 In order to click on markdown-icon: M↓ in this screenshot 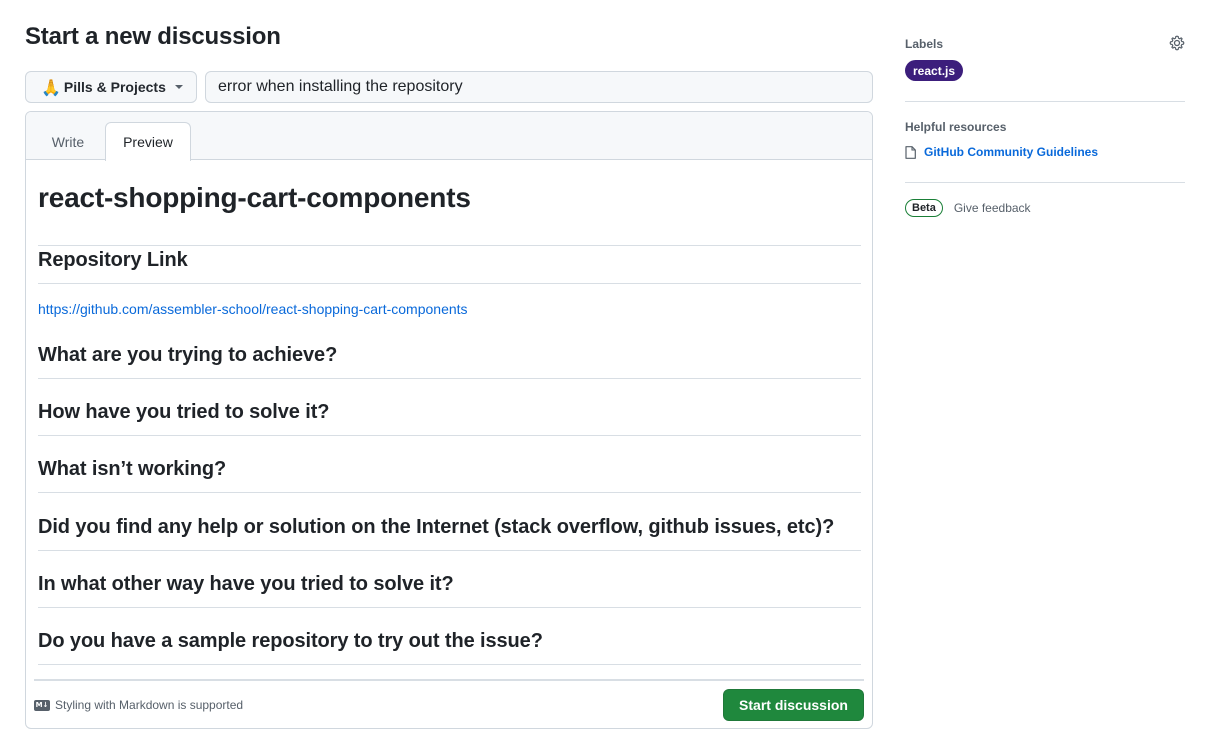, I will do `click(42, 705)`.